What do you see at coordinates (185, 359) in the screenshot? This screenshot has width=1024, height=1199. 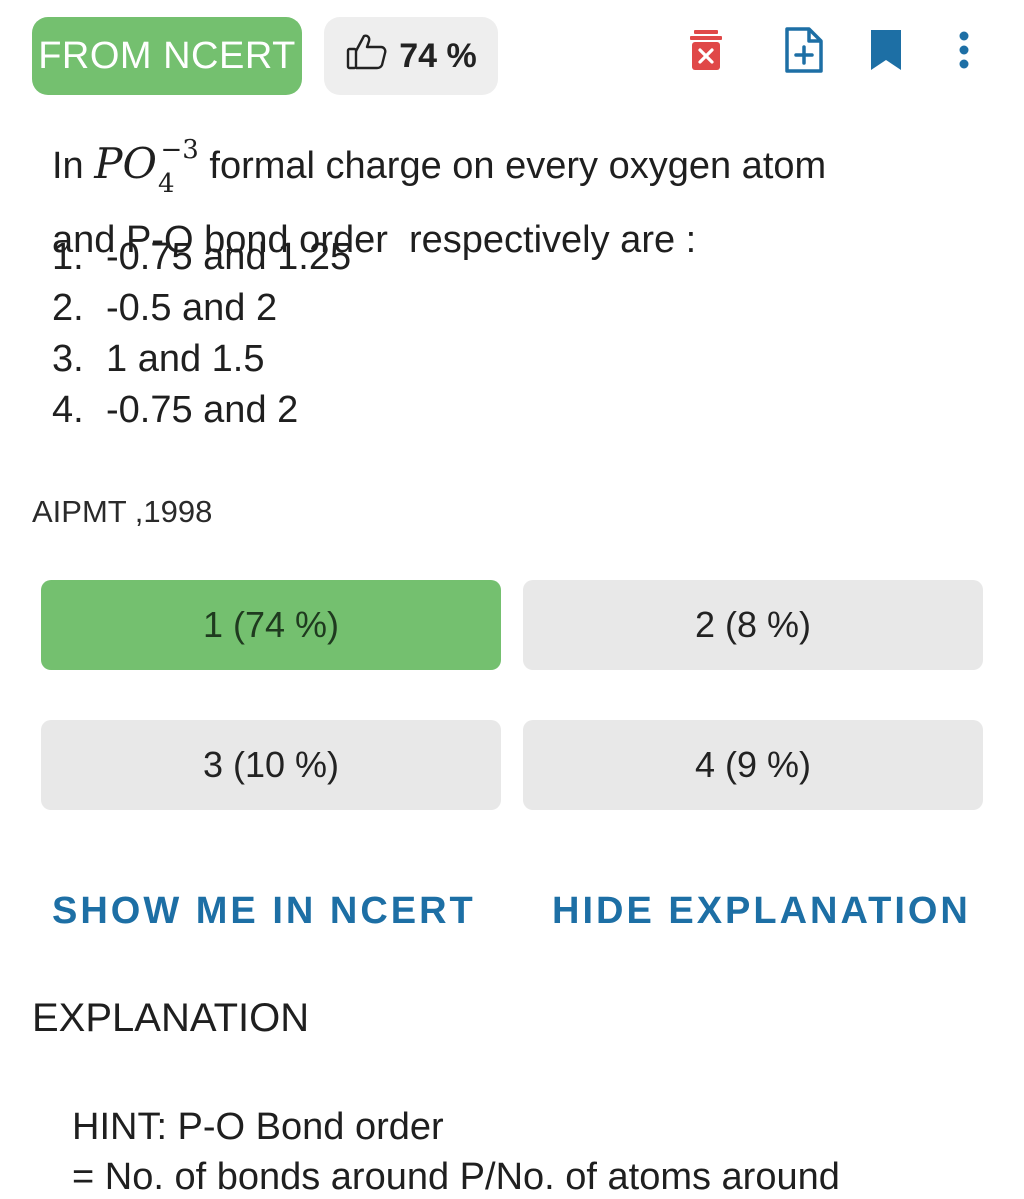 I see `option-text: 1 and 1.5` at bounding box center [185, 359].